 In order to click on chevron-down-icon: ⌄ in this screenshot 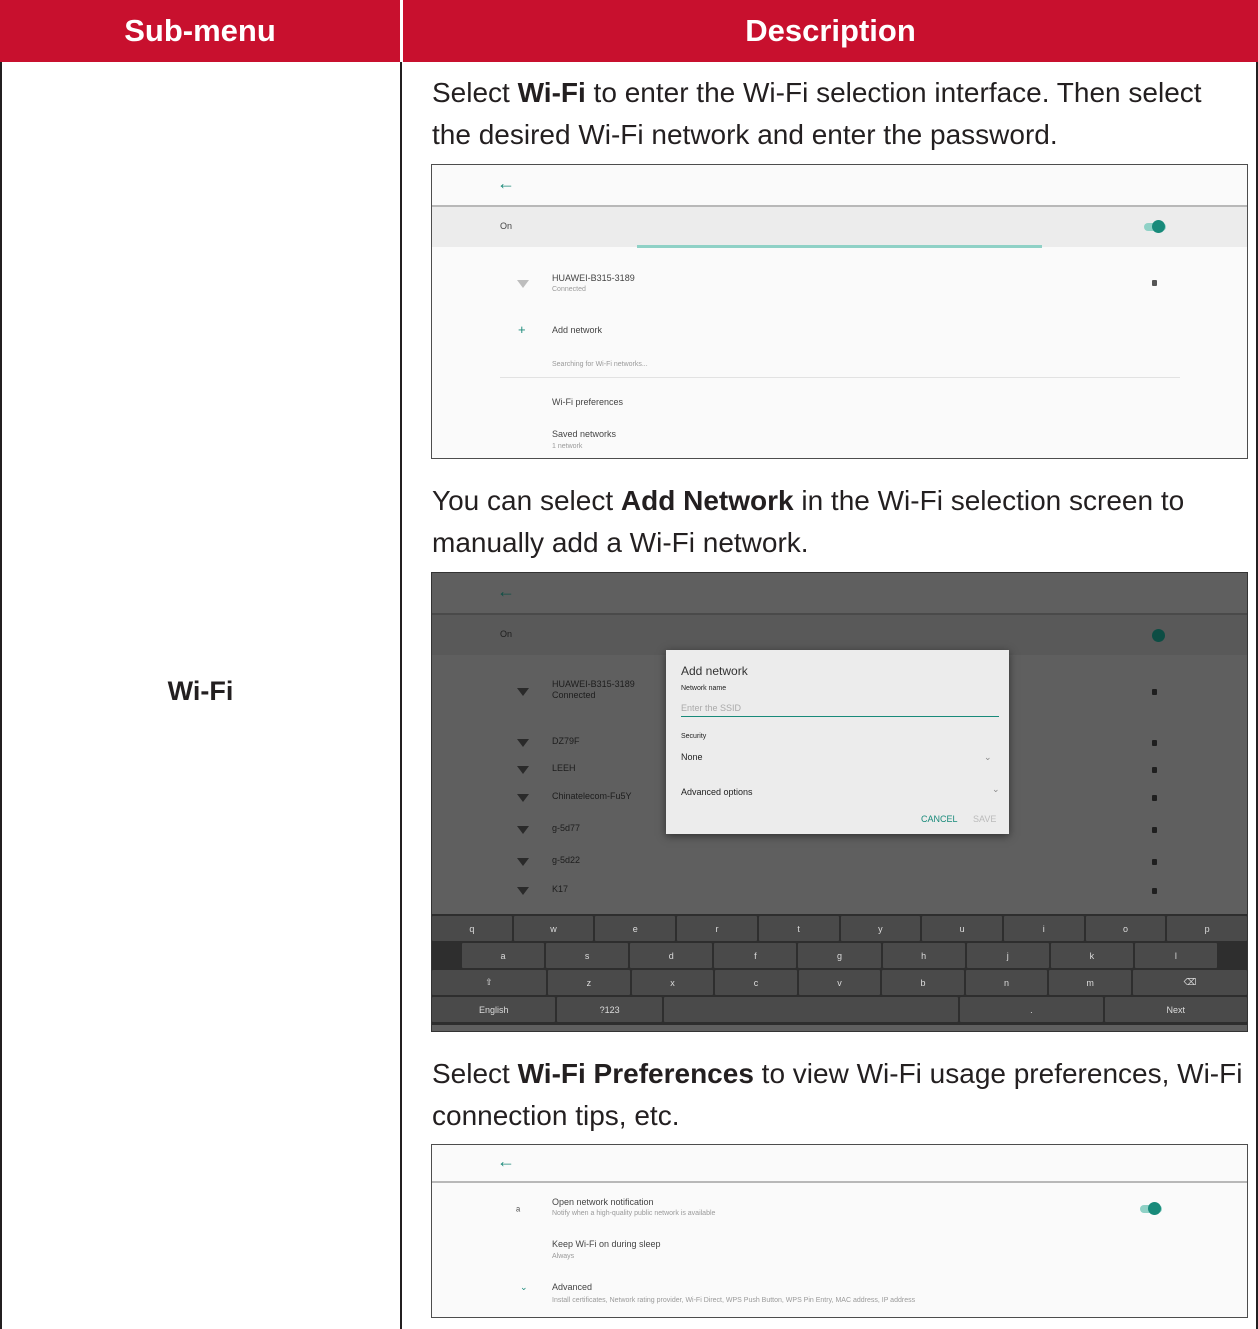, I will do `click(996, 789)`.